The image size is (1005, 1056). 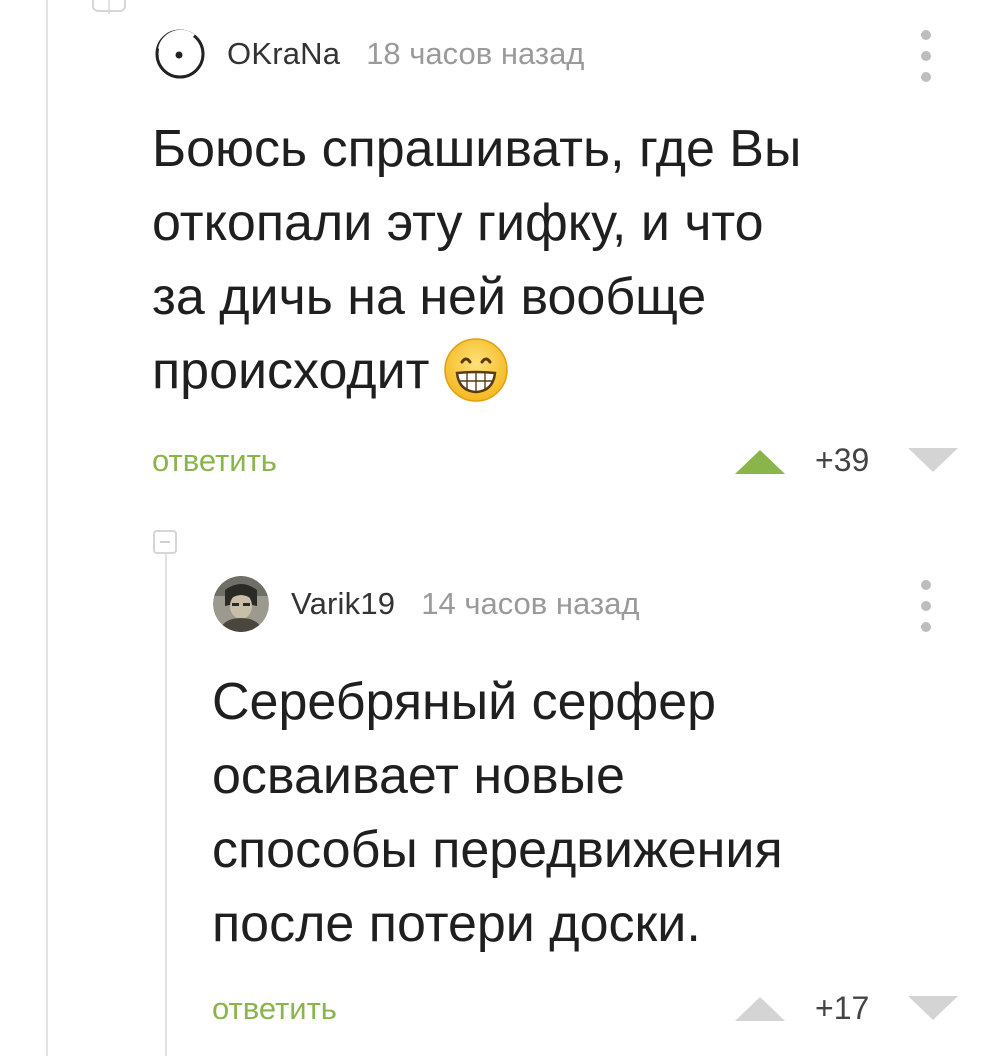 What do you see at coordinates (343, 604) in the screenshot?
I see `comment-username: Varik19` at bounding box center [343, 604].